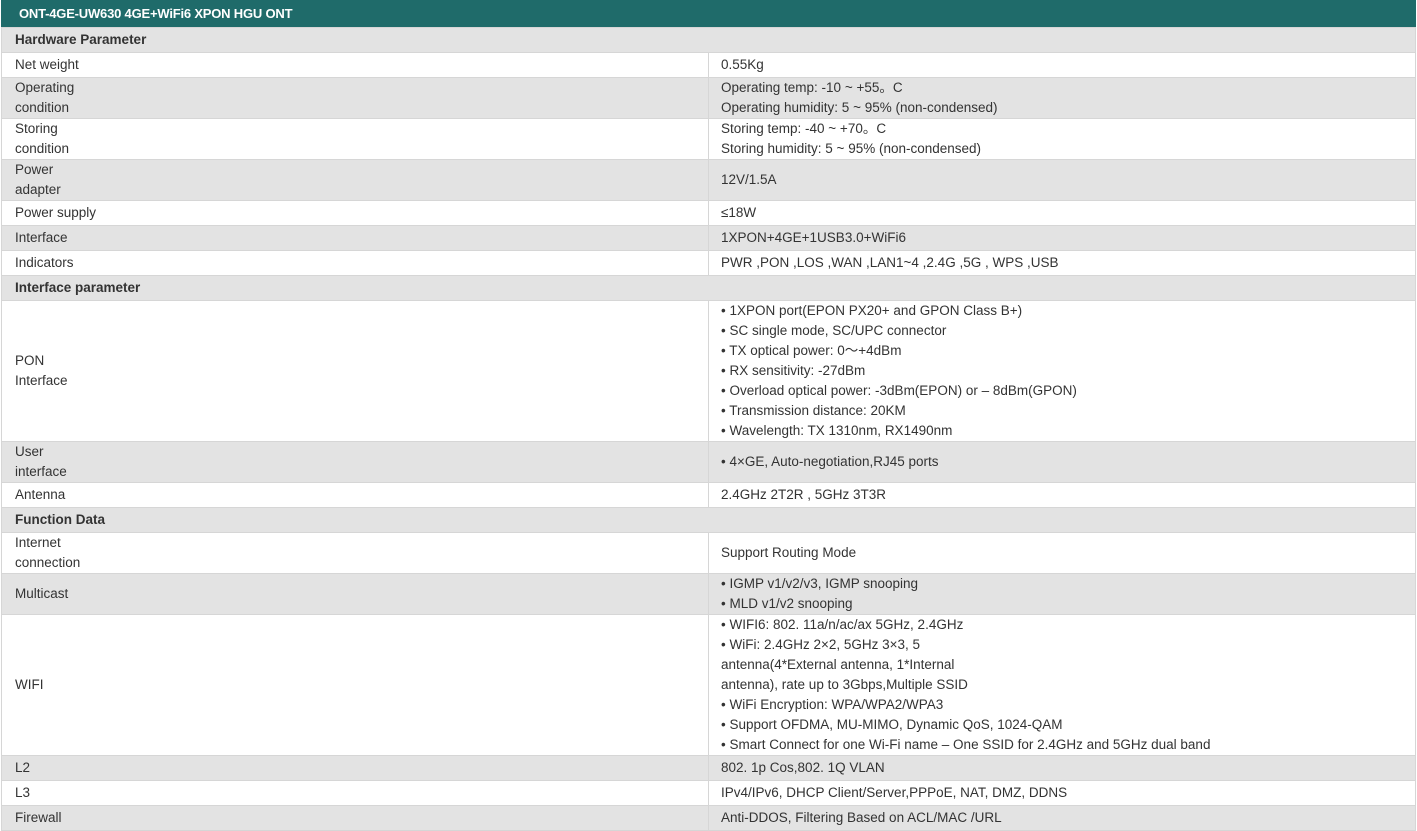 This screenshot has height=831, width=1417. I want to click on spec-value-line: • WiFi Encryption: WPA/WPA2/WPA3, so click(832, 704).